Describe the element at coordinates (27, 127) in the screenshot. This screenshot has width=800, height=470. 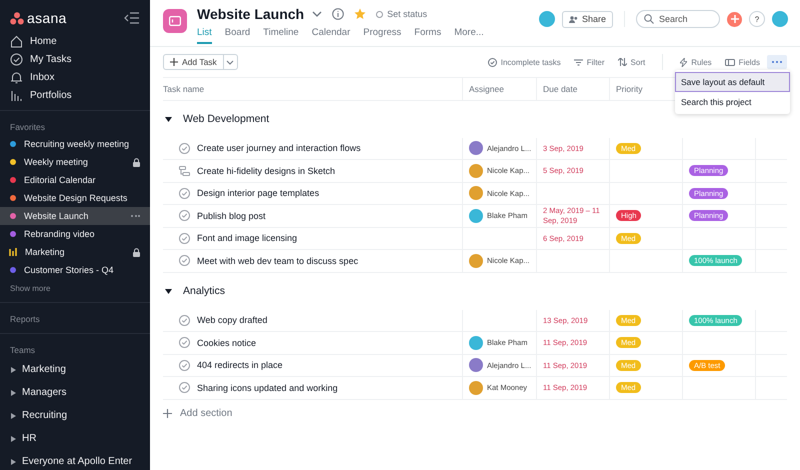
I see `section-label: Favorites` at that location.